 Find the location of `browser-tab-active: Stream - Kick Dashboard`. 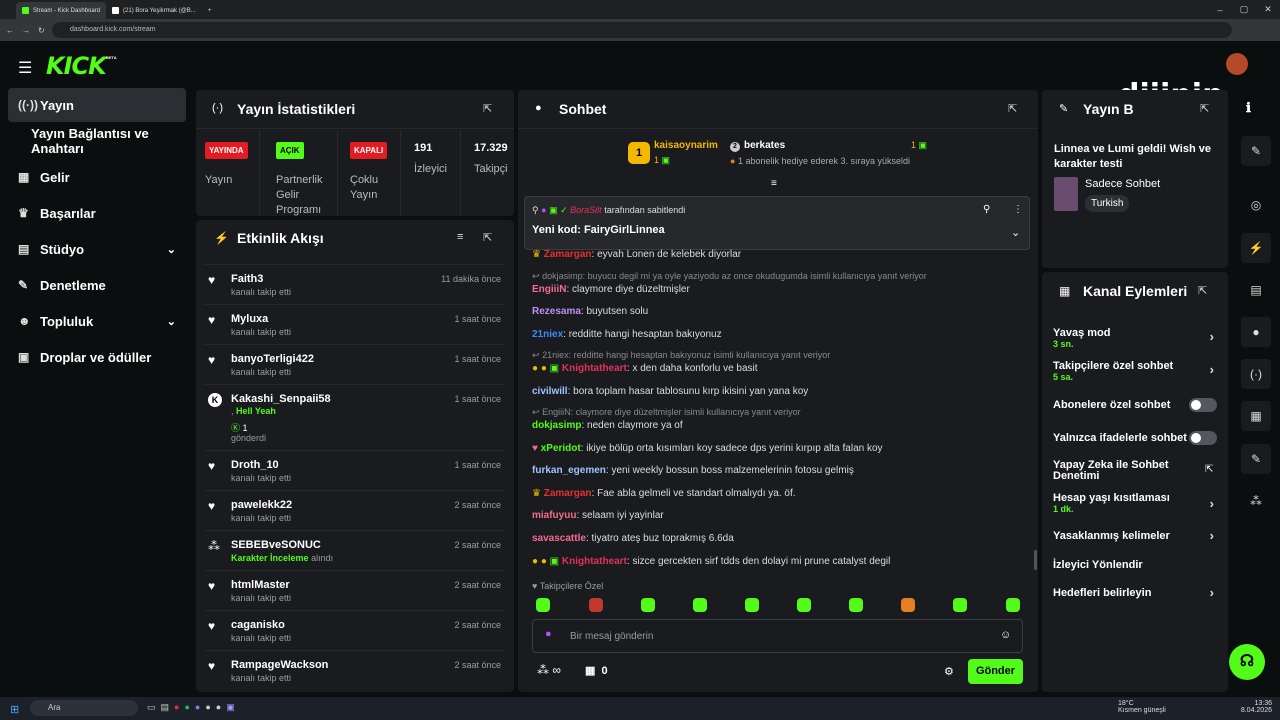

browser-tab-active: Stream - Kick Dashboard is located at coordinates (61, 10).